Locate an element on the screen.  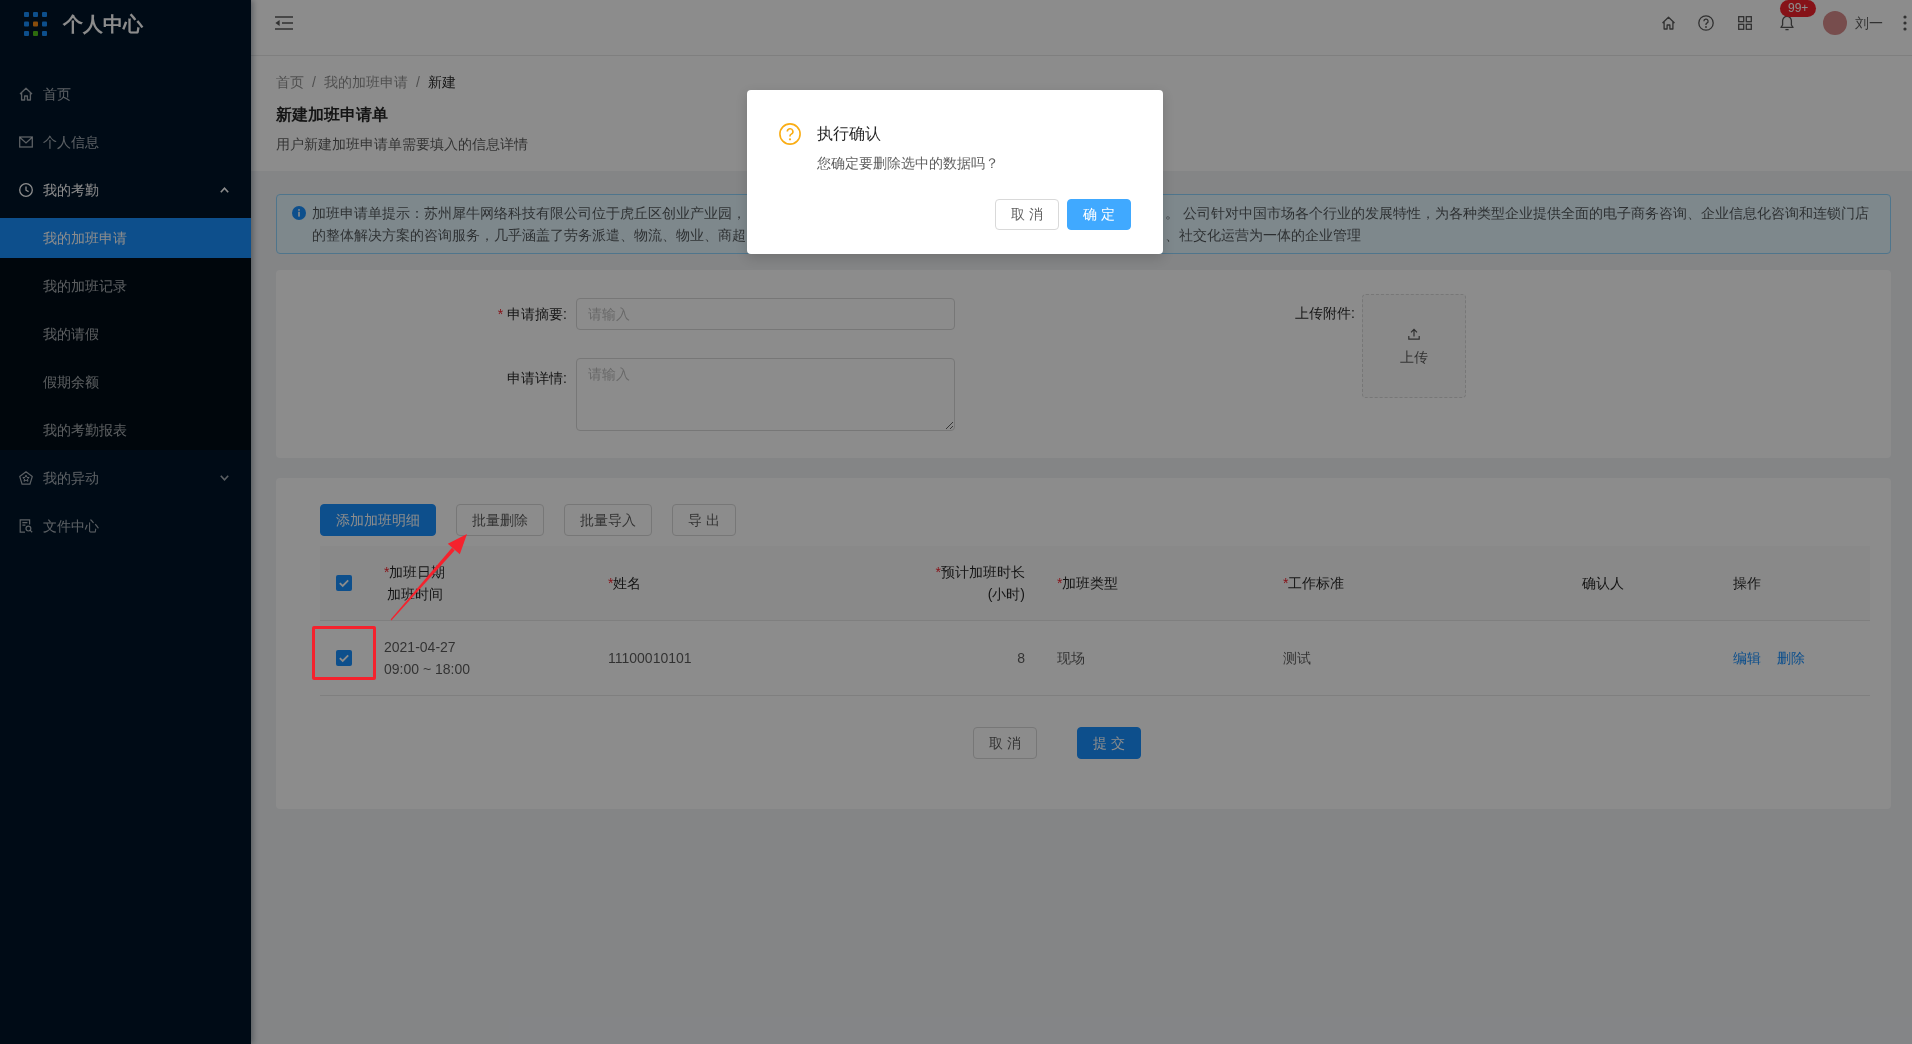
sidebar-submenu-item: 我的加班申请 is located at coordinates (125, 238).